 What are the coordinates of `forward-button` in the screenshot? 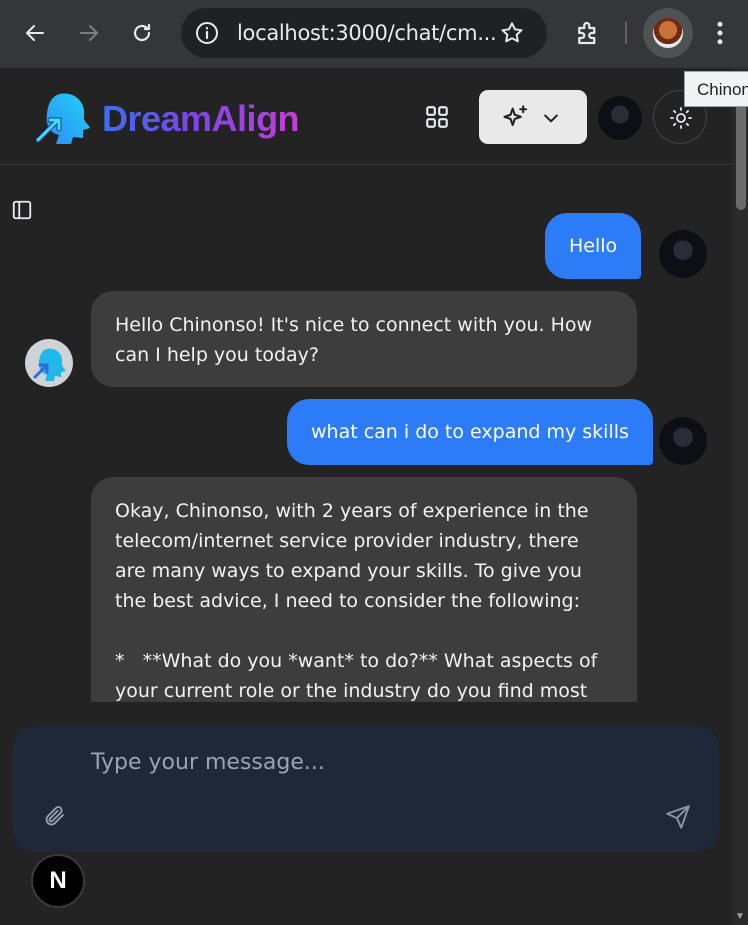 It's located at (89, 33).